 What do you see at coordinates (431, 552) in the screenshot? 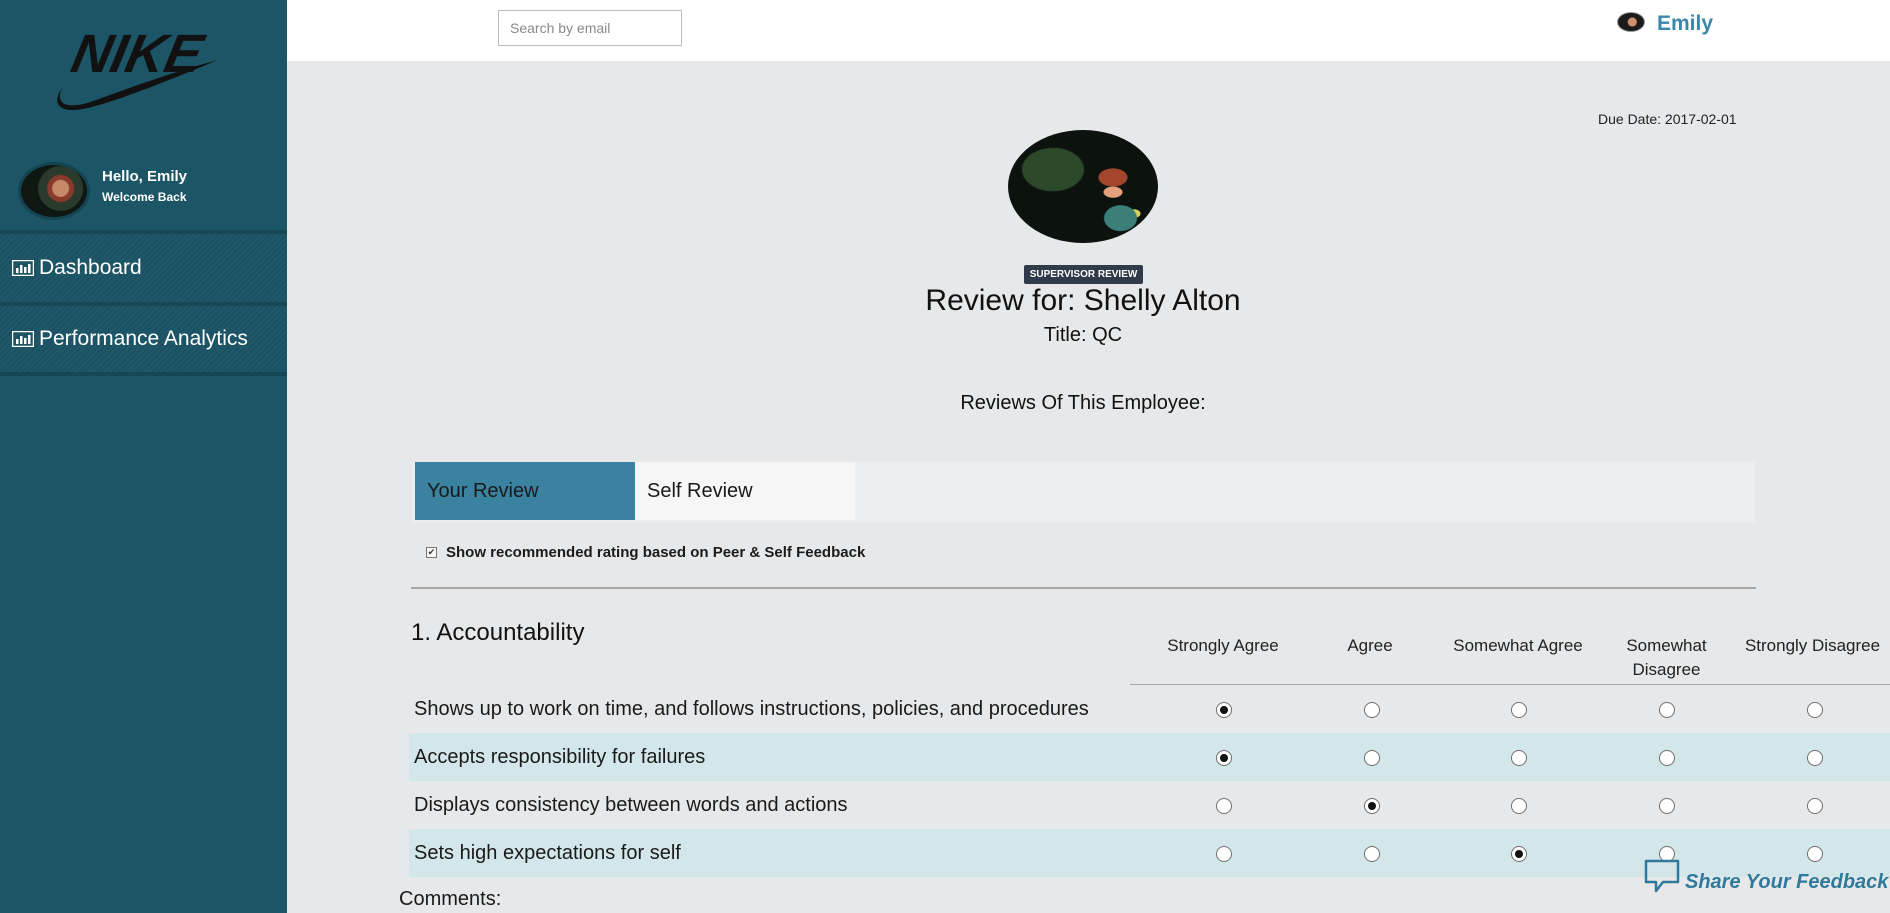
I see `recommended-rating-checkbox: ✔` at bounding box center [431, 552].